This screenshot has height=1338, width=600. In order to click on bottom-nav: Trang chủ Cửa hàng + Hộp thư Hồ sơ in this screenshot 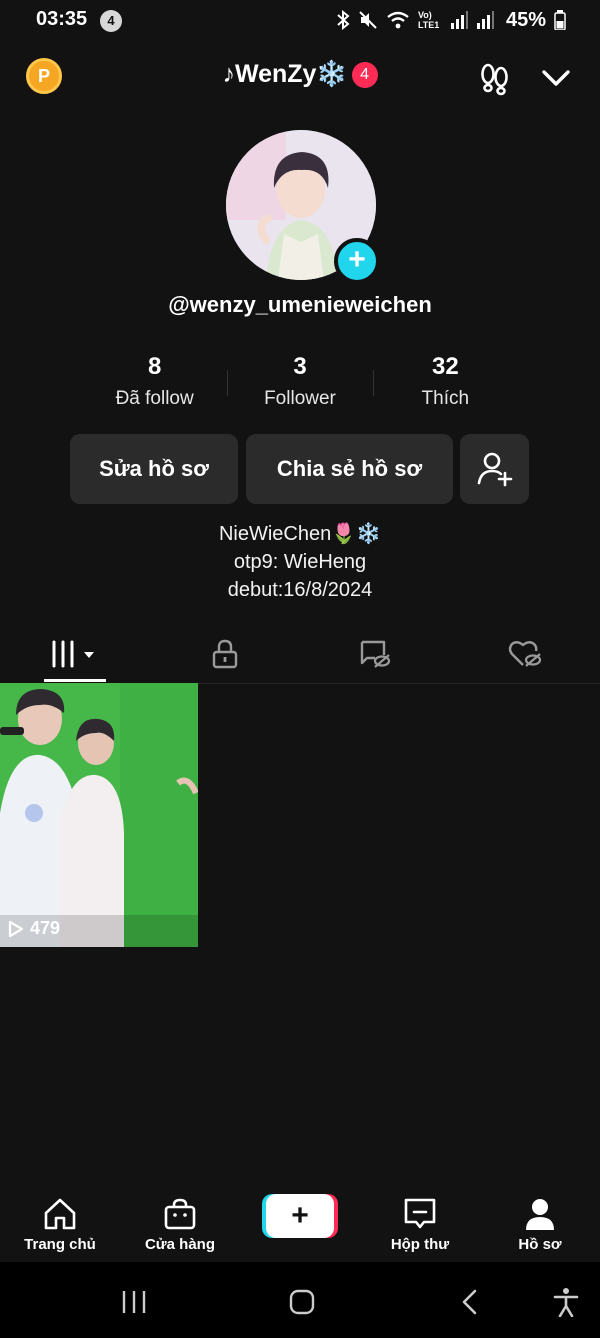, I will do `click(300, 1224)`.